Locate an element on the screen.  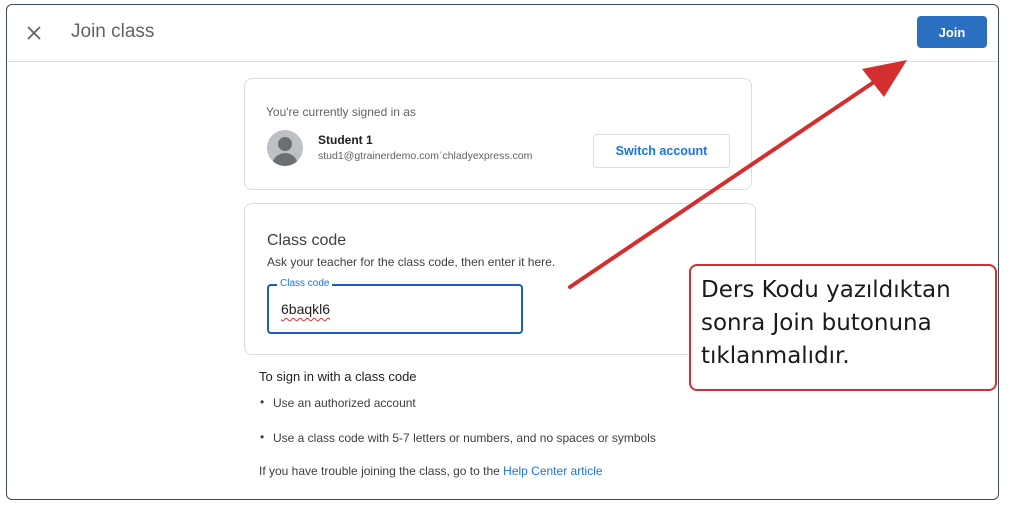
join-button: Join is located at coordinates (952, 32).